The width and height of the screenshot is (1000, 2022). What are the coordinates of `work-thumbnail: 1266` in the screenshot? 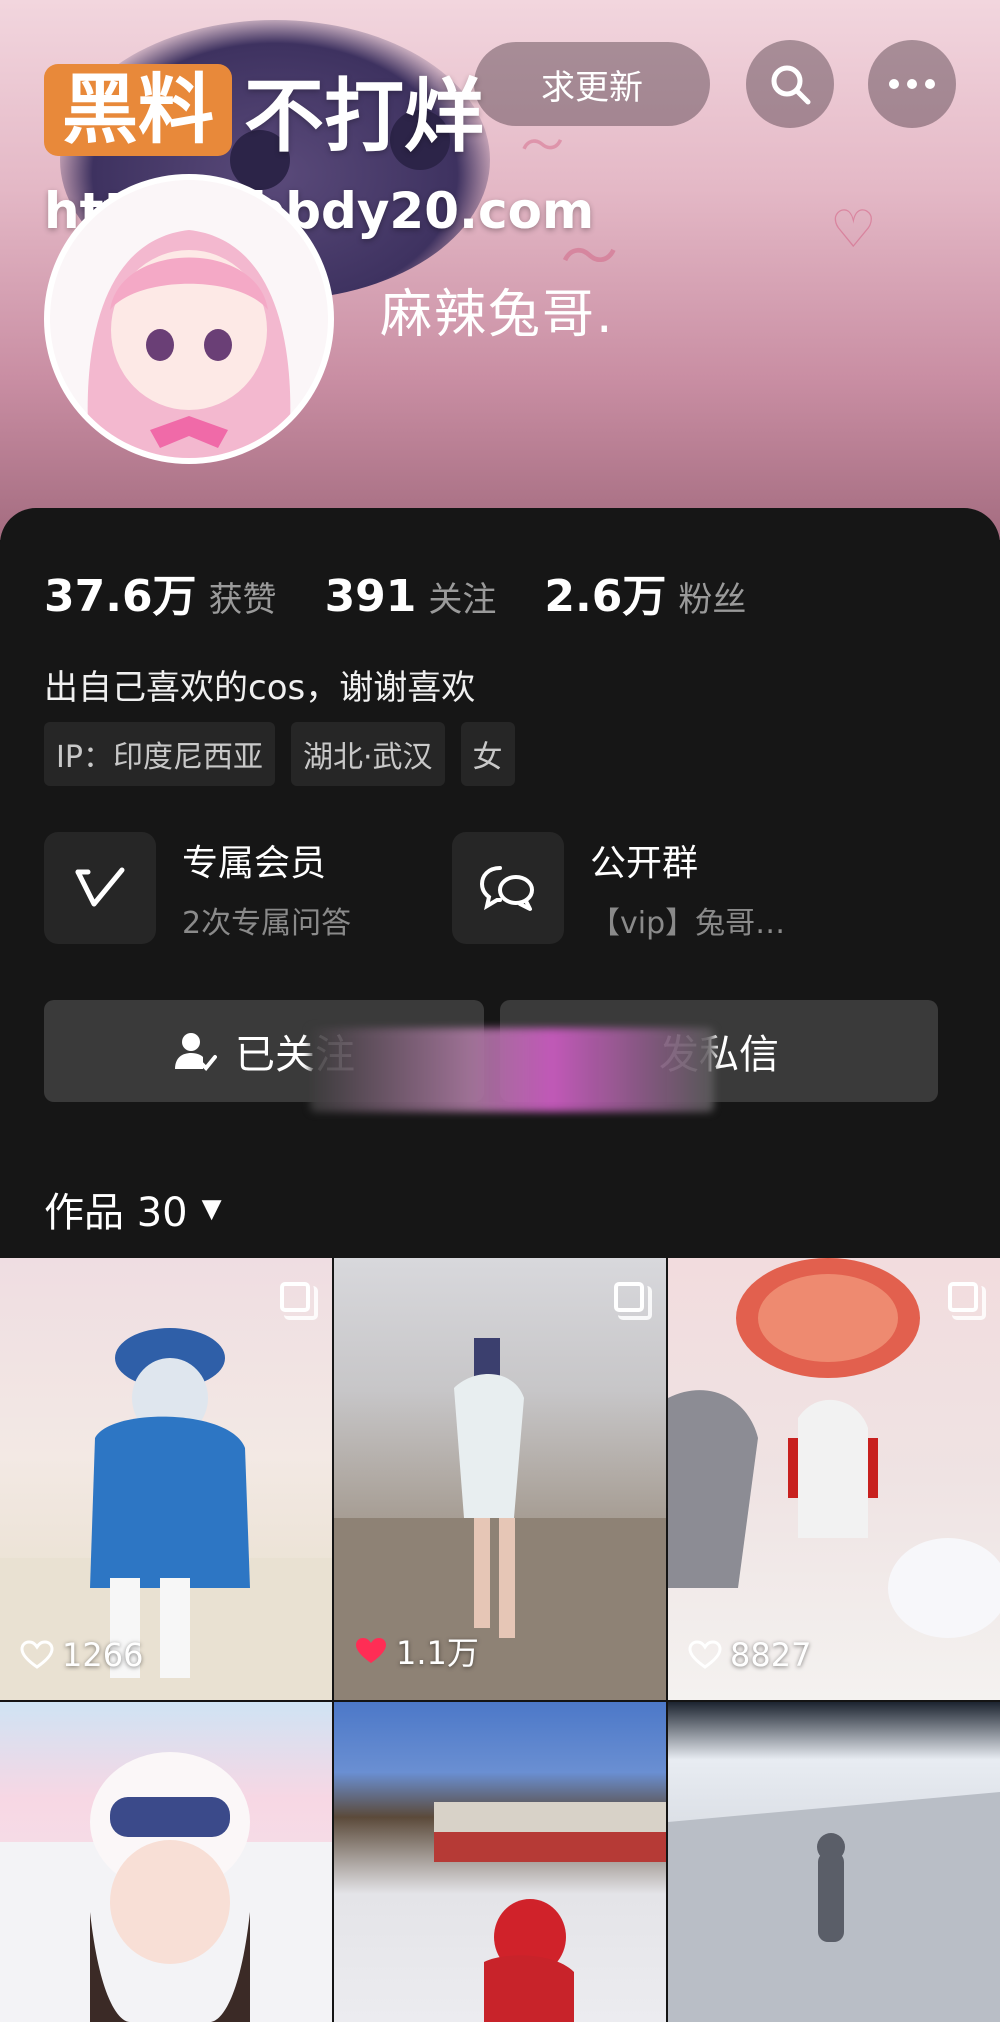 It's located at (166, 1479).